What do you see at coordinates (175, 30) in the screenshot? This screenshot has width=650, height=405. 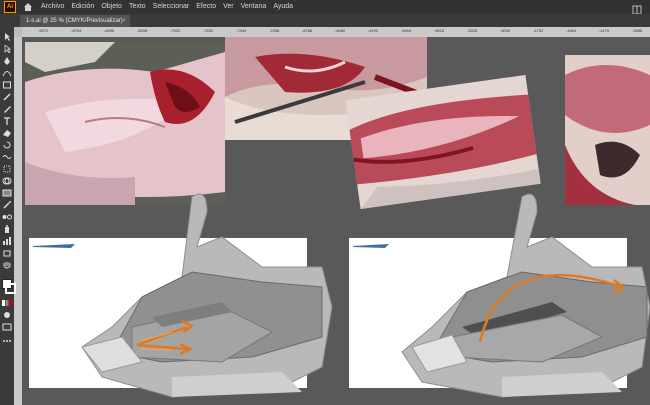 I see `ruler-label: -7920` at bounding box center [175, 30].